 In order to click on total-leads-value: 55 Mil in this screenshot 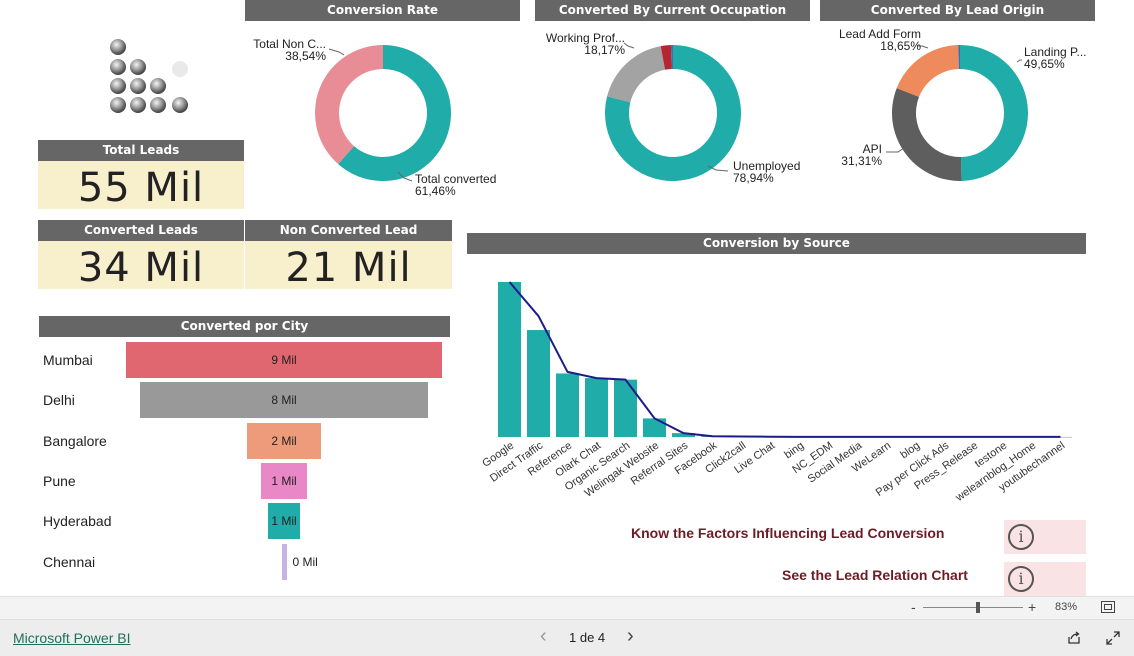, I will do `click(141, 188)`.